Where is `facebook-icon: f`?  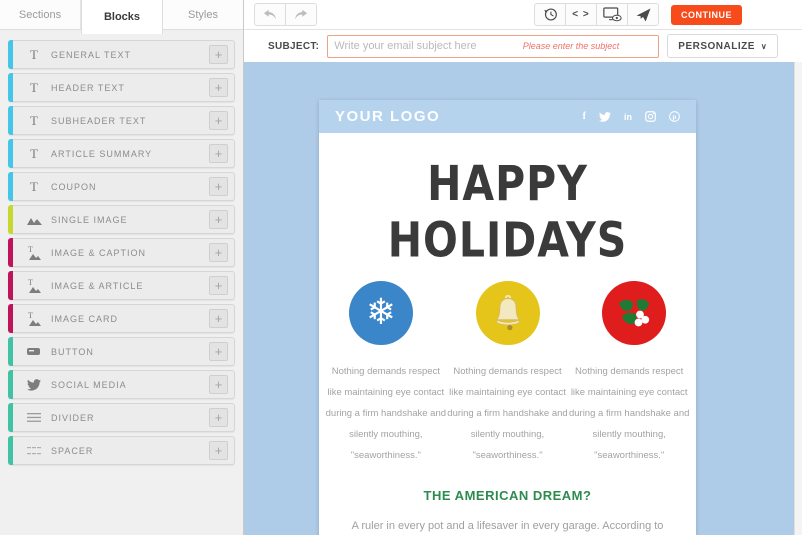 facebook-icon: f is located at coordinates (584, 116).